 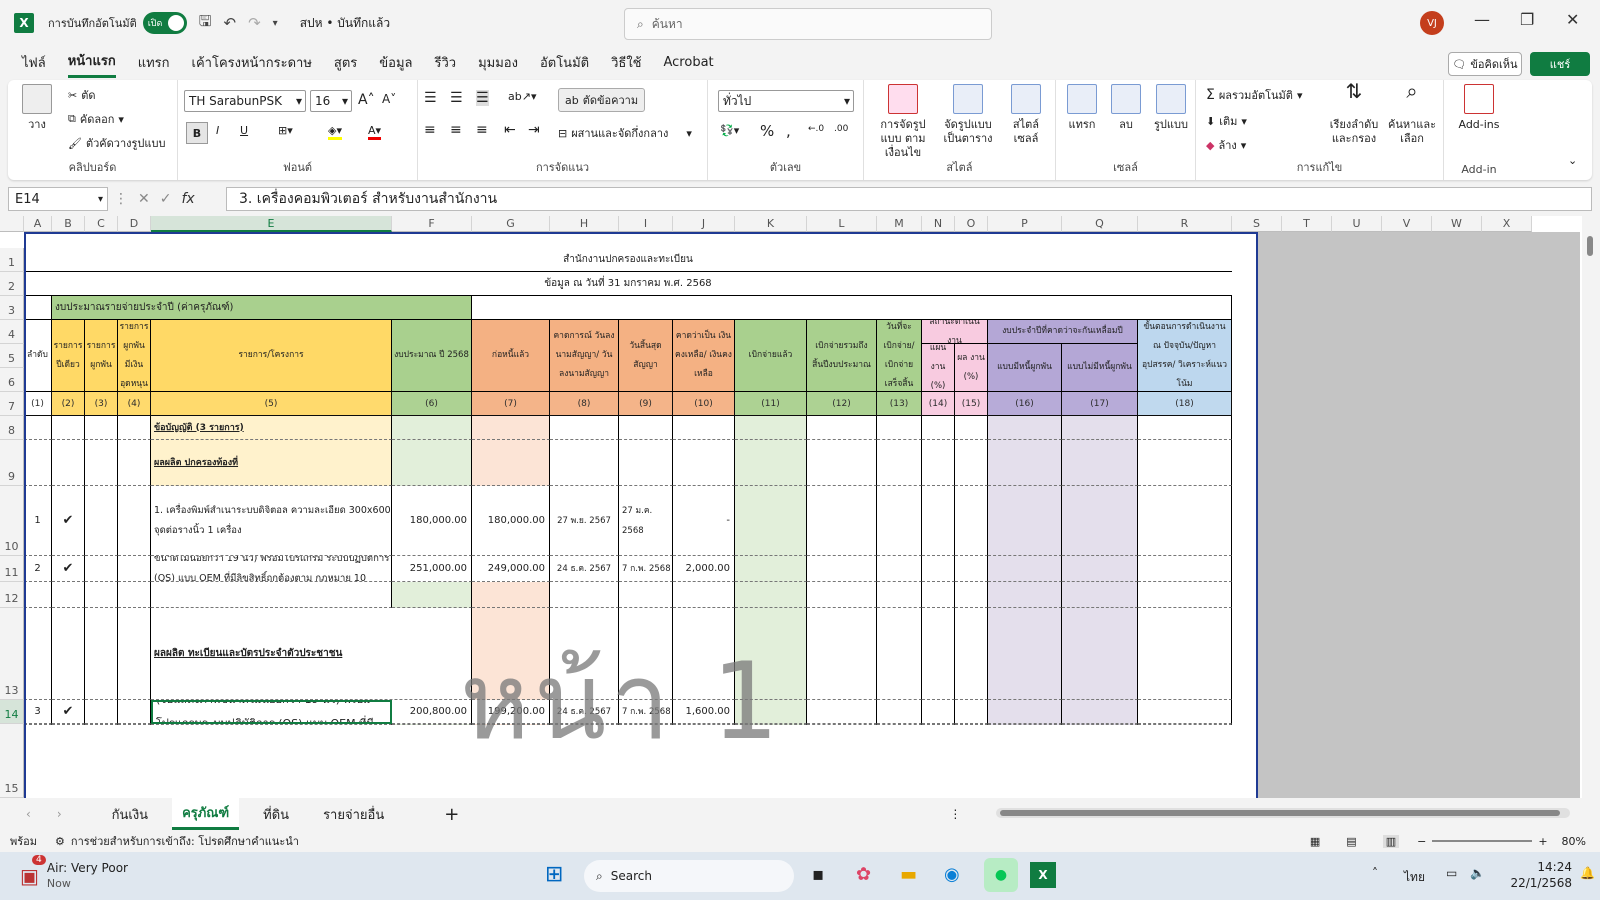 What do you see at coordinates (134, 224) in the screenshot?
I see `column-header-d: D` at bounding box center [134, 224].